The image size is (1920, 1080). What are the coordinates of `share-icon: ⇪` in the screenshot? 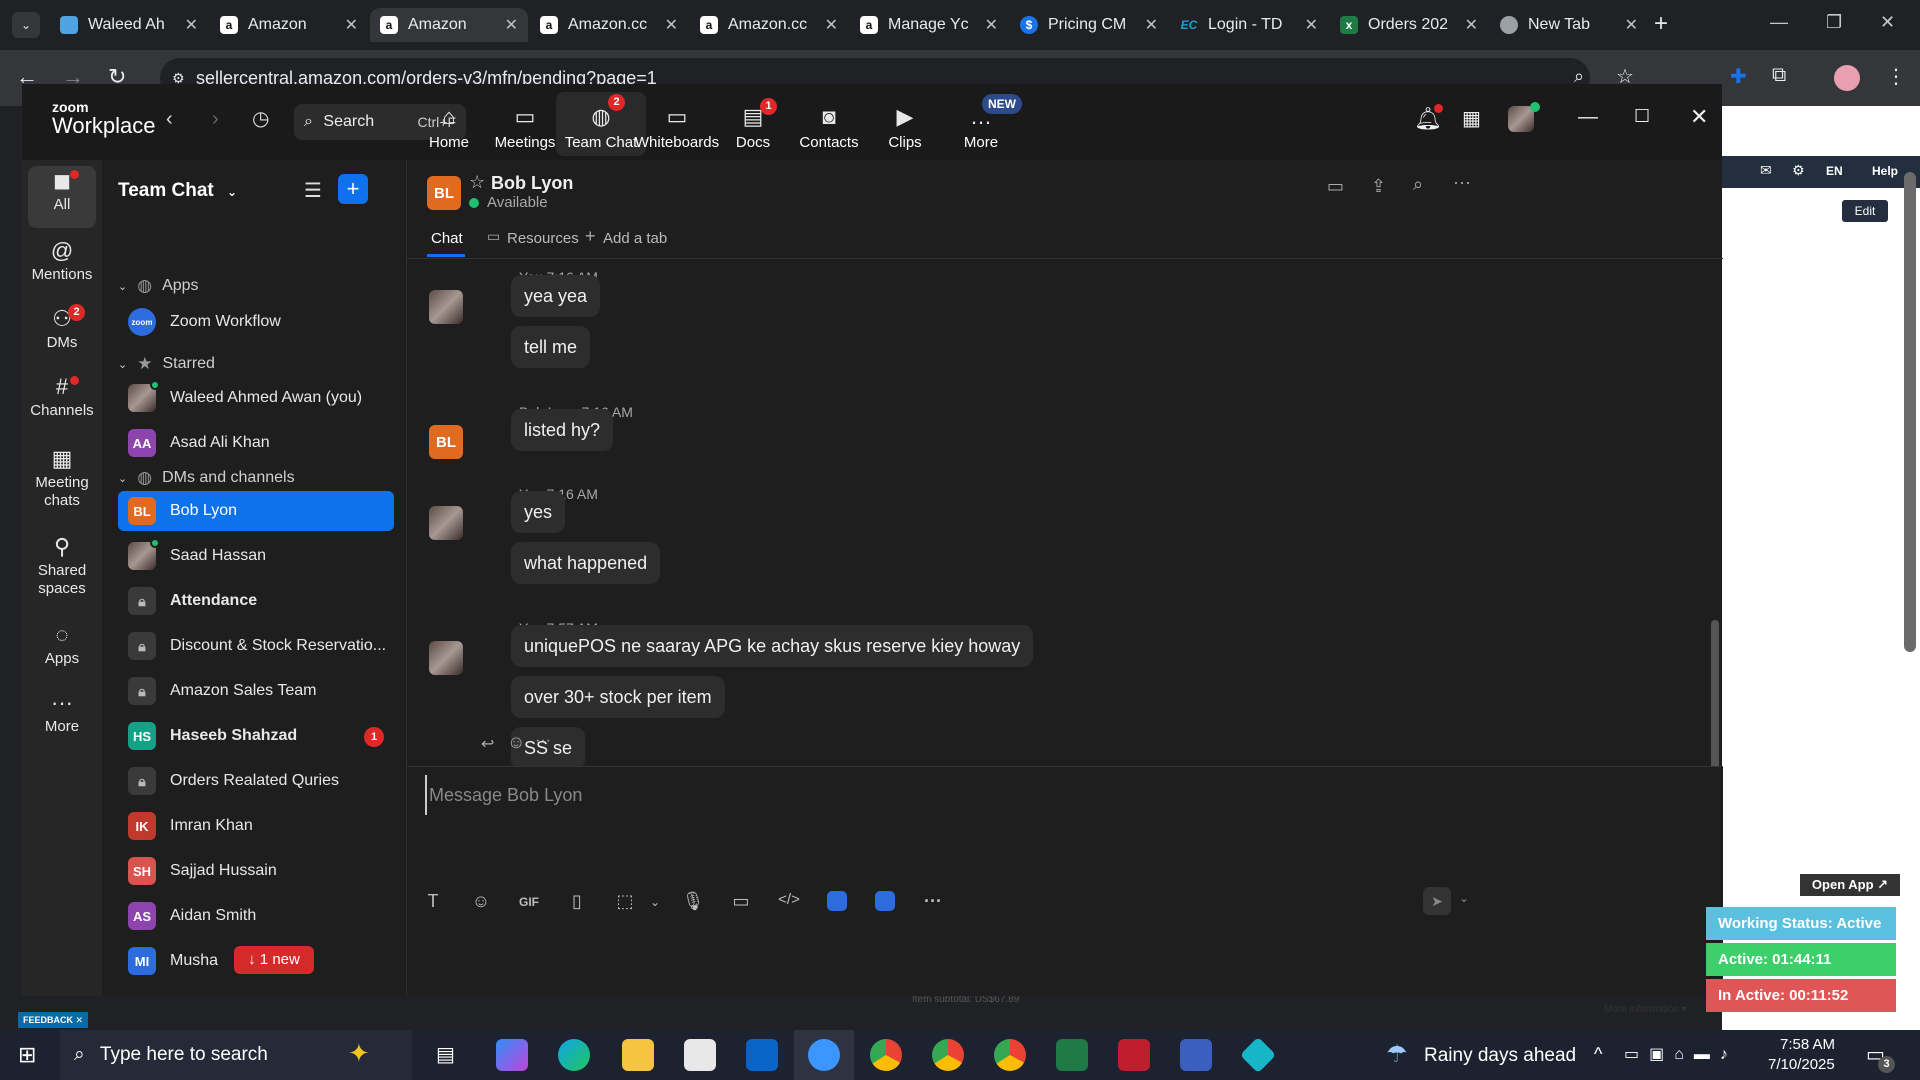 It's located at (1378, 186).